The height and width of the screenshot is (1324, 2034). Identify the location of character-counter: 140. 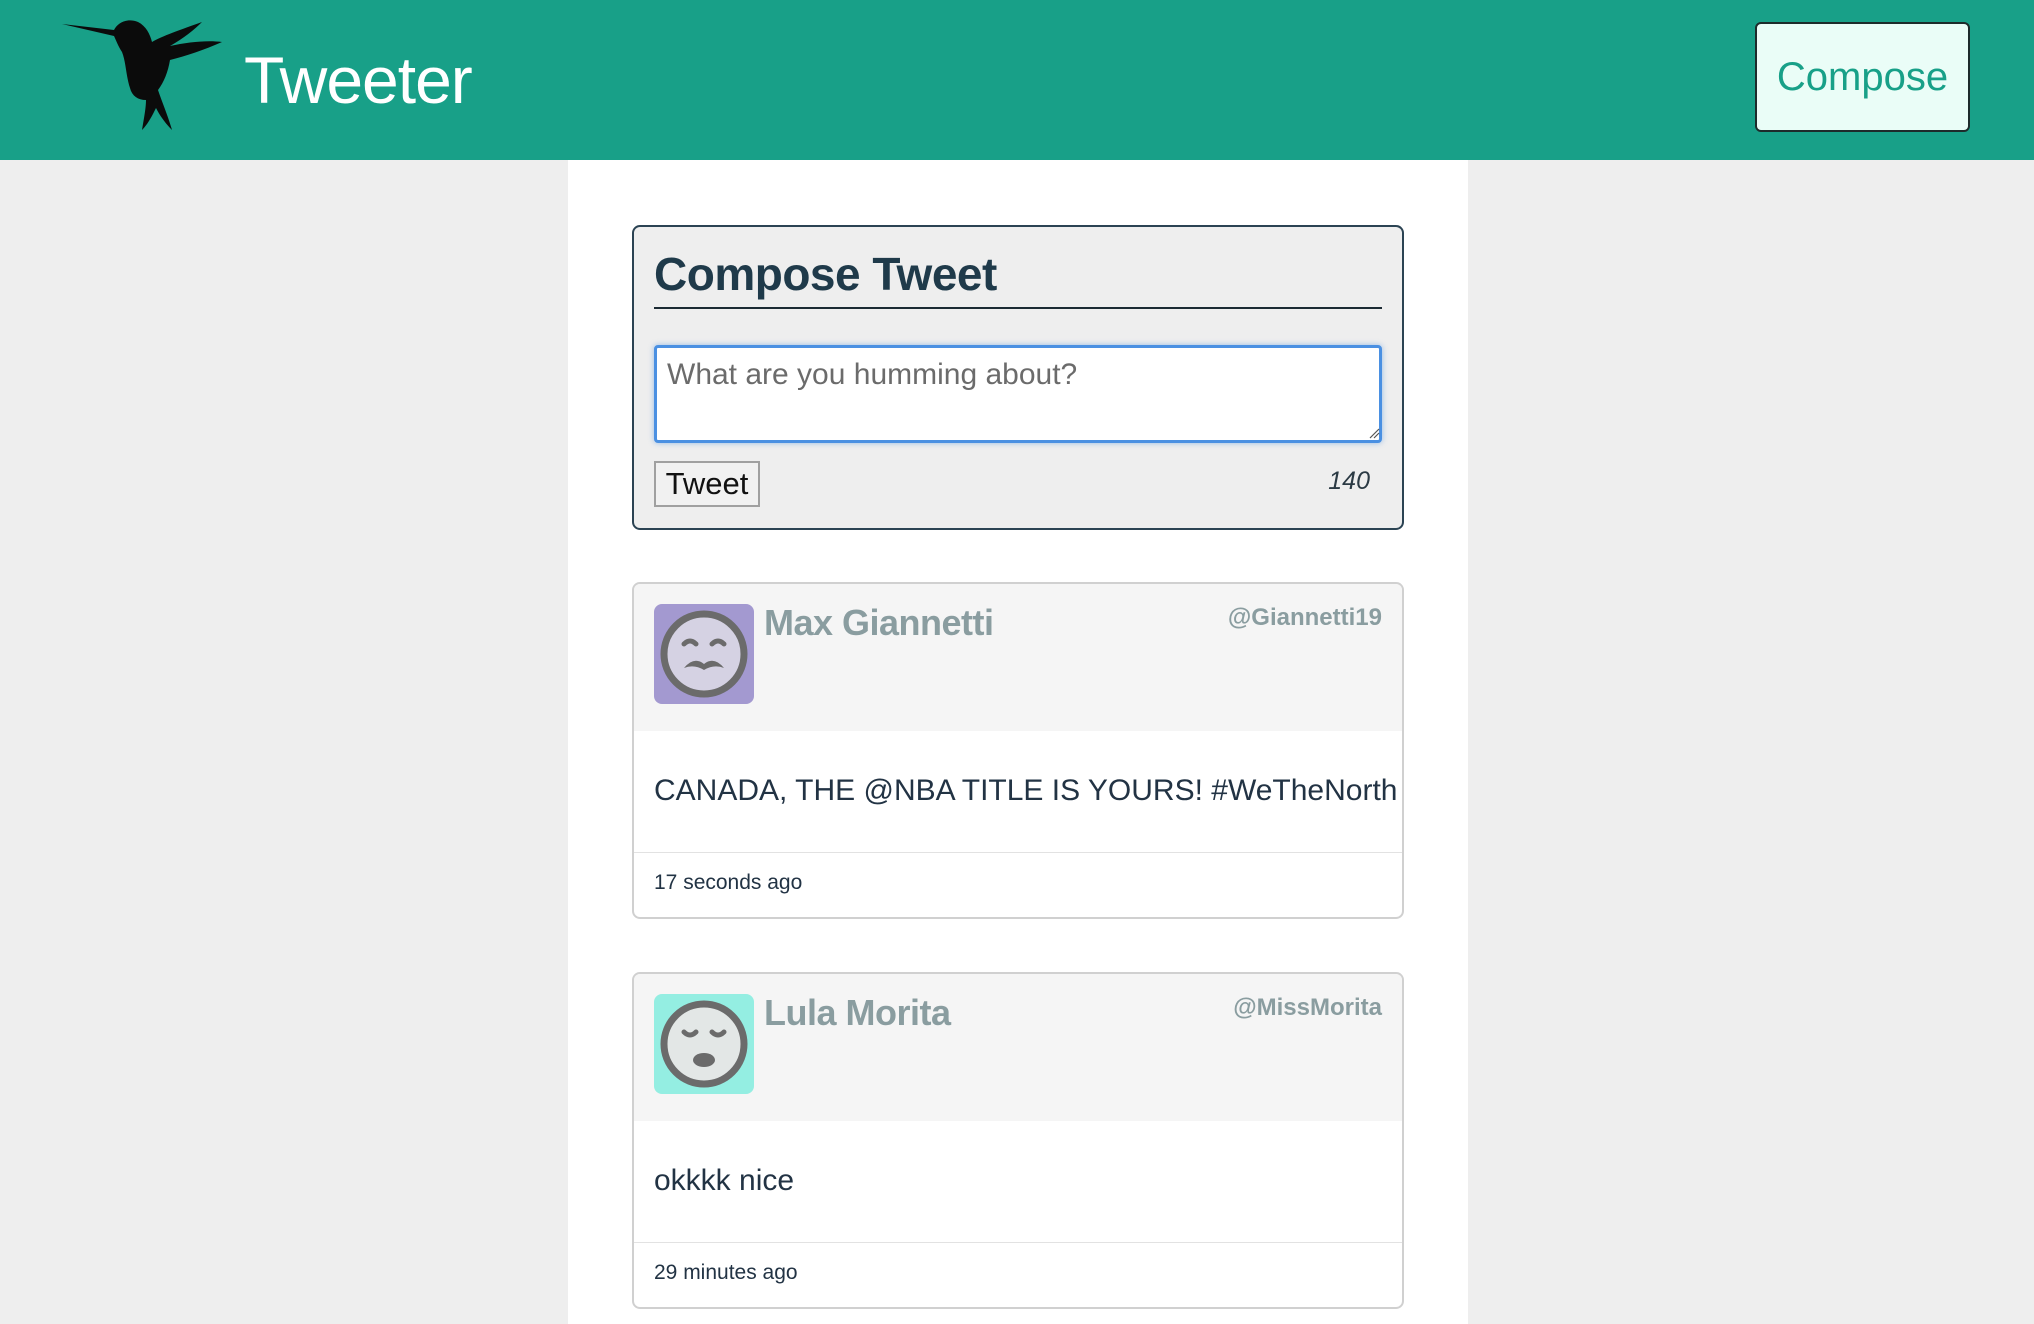
(1349, 481).